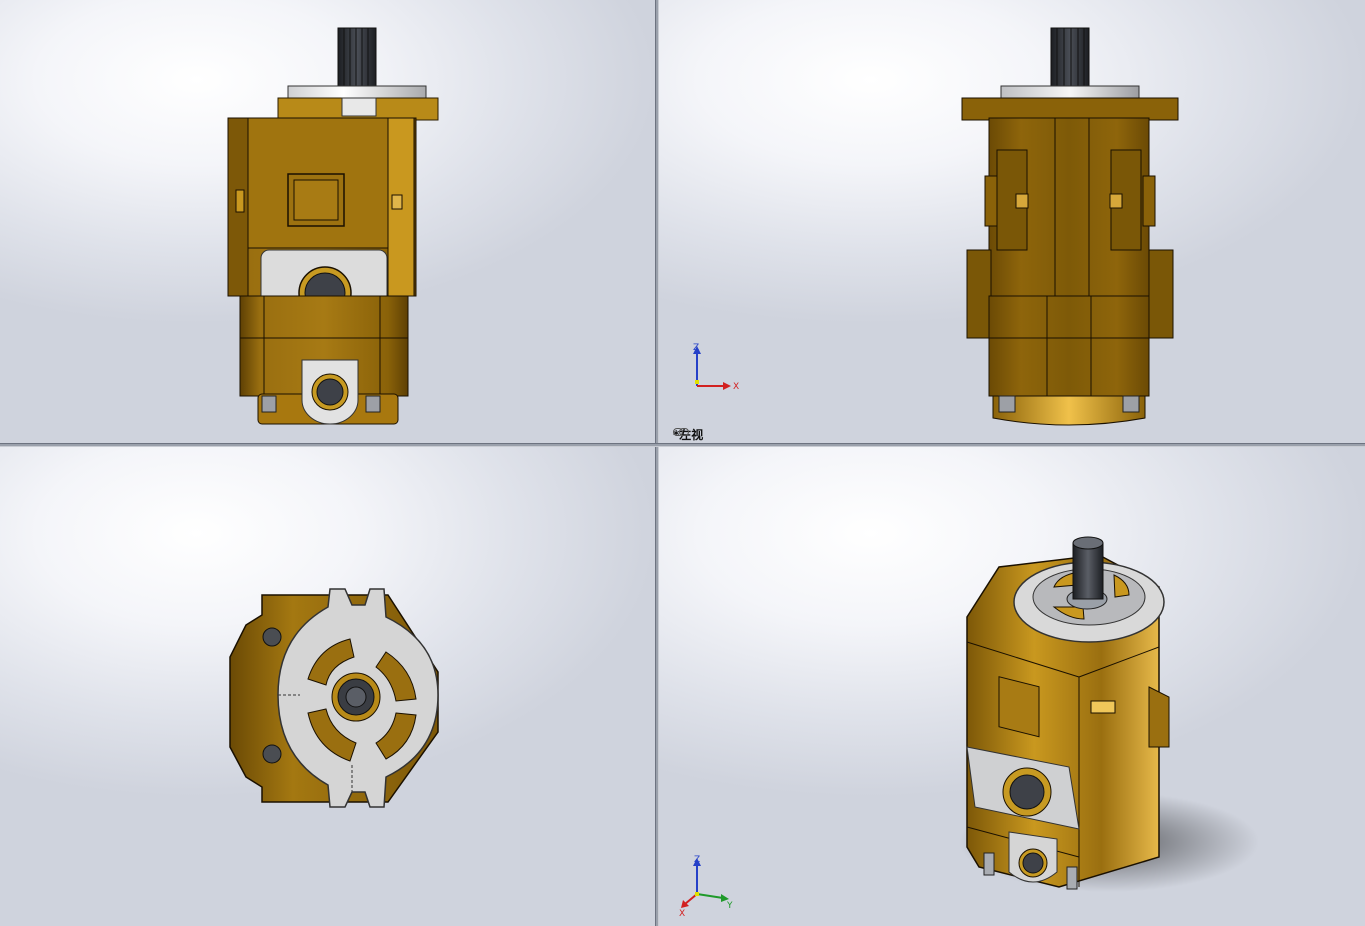  I want to click on link-icon, so click(681, 432).